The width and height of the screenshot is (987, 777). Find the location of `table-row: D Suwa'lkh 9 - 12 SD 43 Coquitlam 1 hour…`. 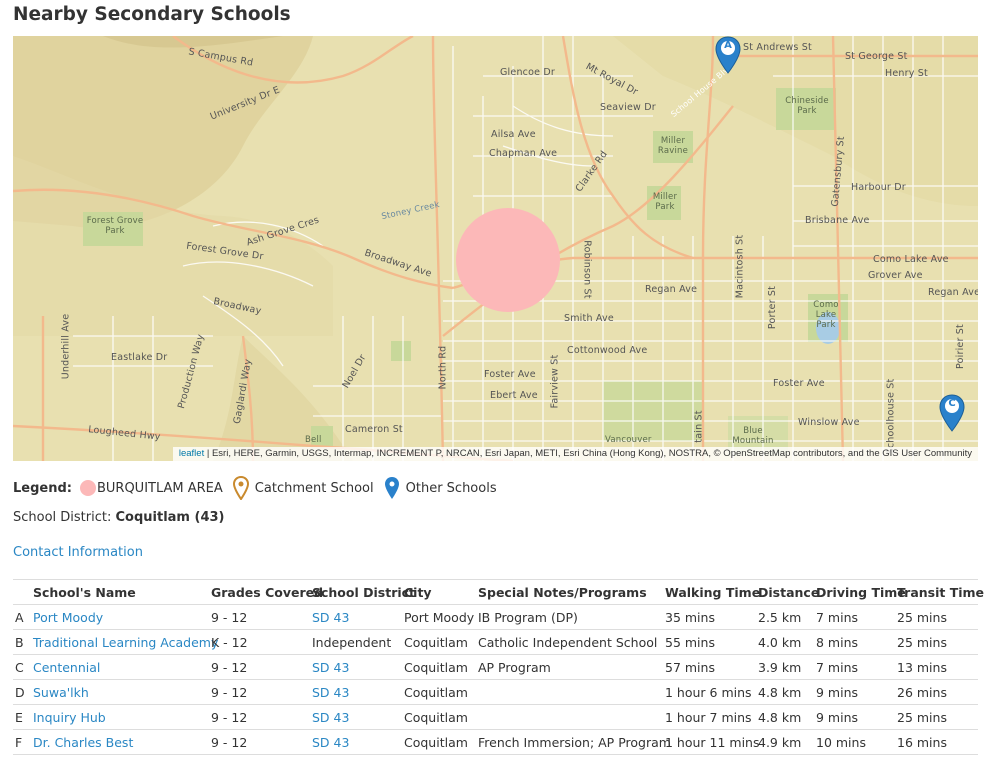

table-row: D Suwa'lkh 9 - 12 SD 43 Coquitlam 1 hour… is located at coordinates (495, 692).